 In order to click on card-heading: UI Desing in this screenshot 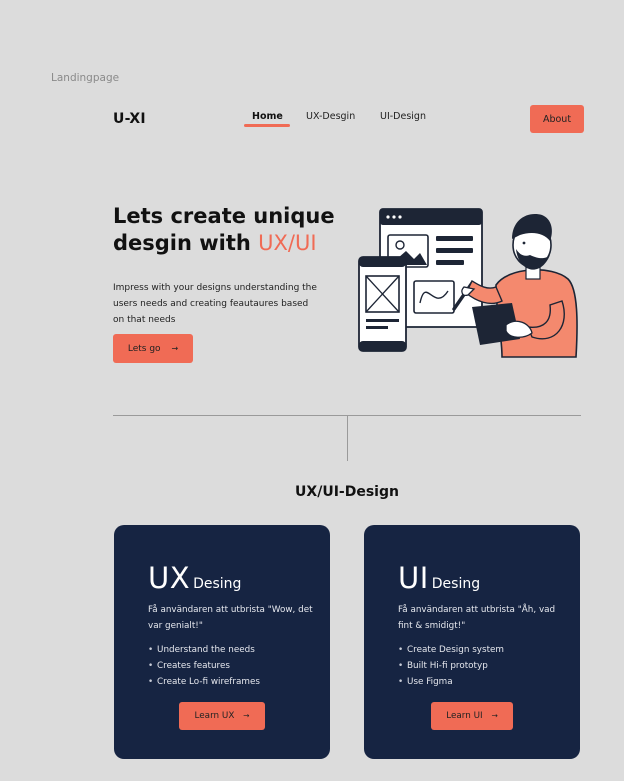, I will do `click(439, 578)`.